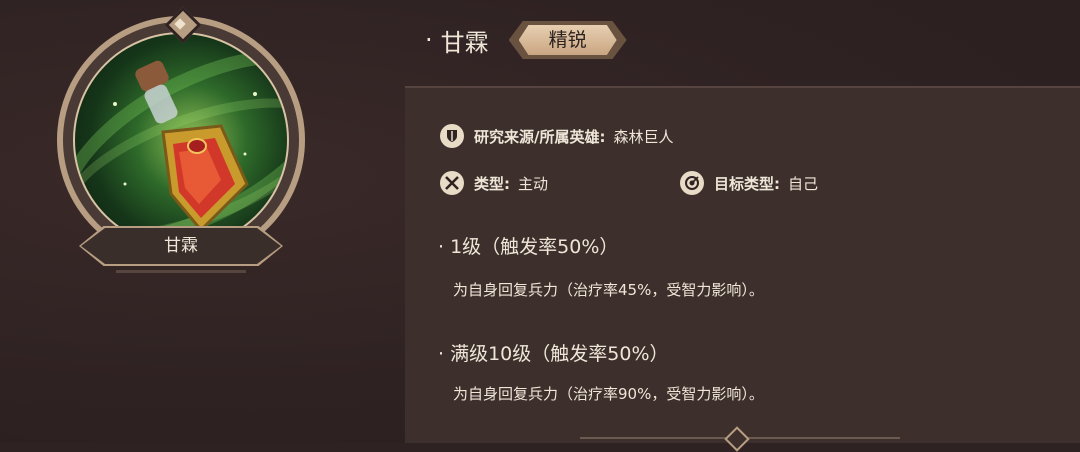 This screenshot has height=452, width=1080. Describe the element at coordinates (742, 87) in the screenshot. I see `panel-divider` at that location.